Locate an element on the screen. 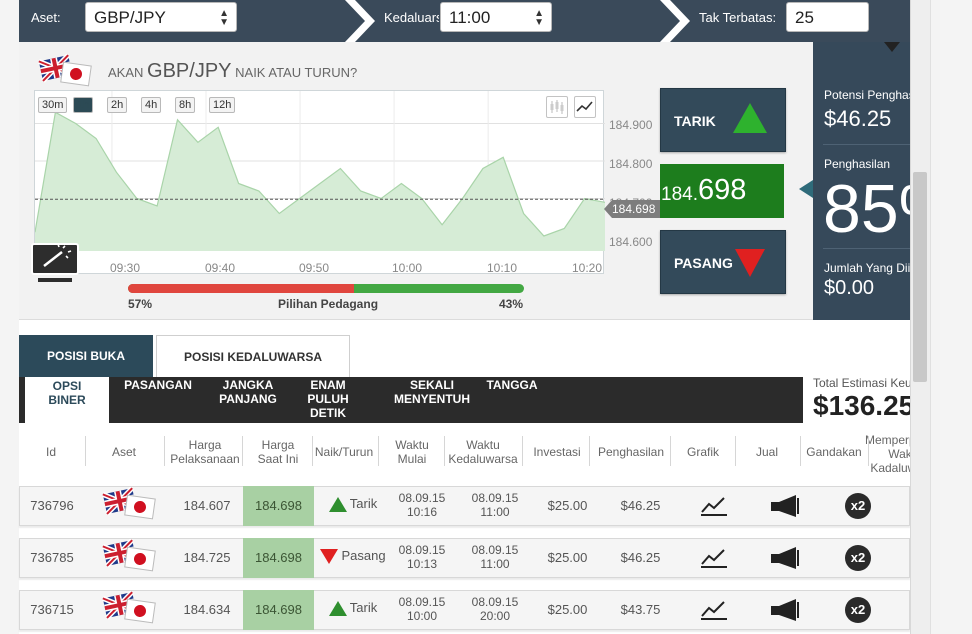 The height and width of the screenshot is (634, 972). expiry-select: 11:00 ▲ ▼ is located at coordinates (496, 17).